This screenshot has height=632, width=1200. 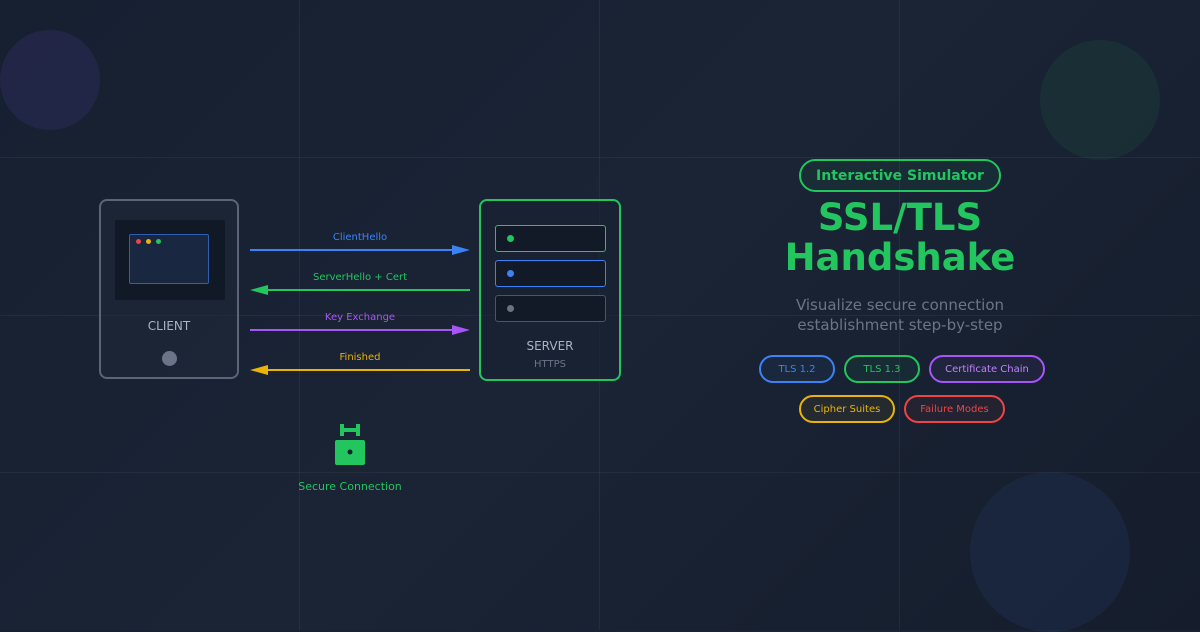 I want to click on arrow-key-exchange, so click(x=360, y=330).